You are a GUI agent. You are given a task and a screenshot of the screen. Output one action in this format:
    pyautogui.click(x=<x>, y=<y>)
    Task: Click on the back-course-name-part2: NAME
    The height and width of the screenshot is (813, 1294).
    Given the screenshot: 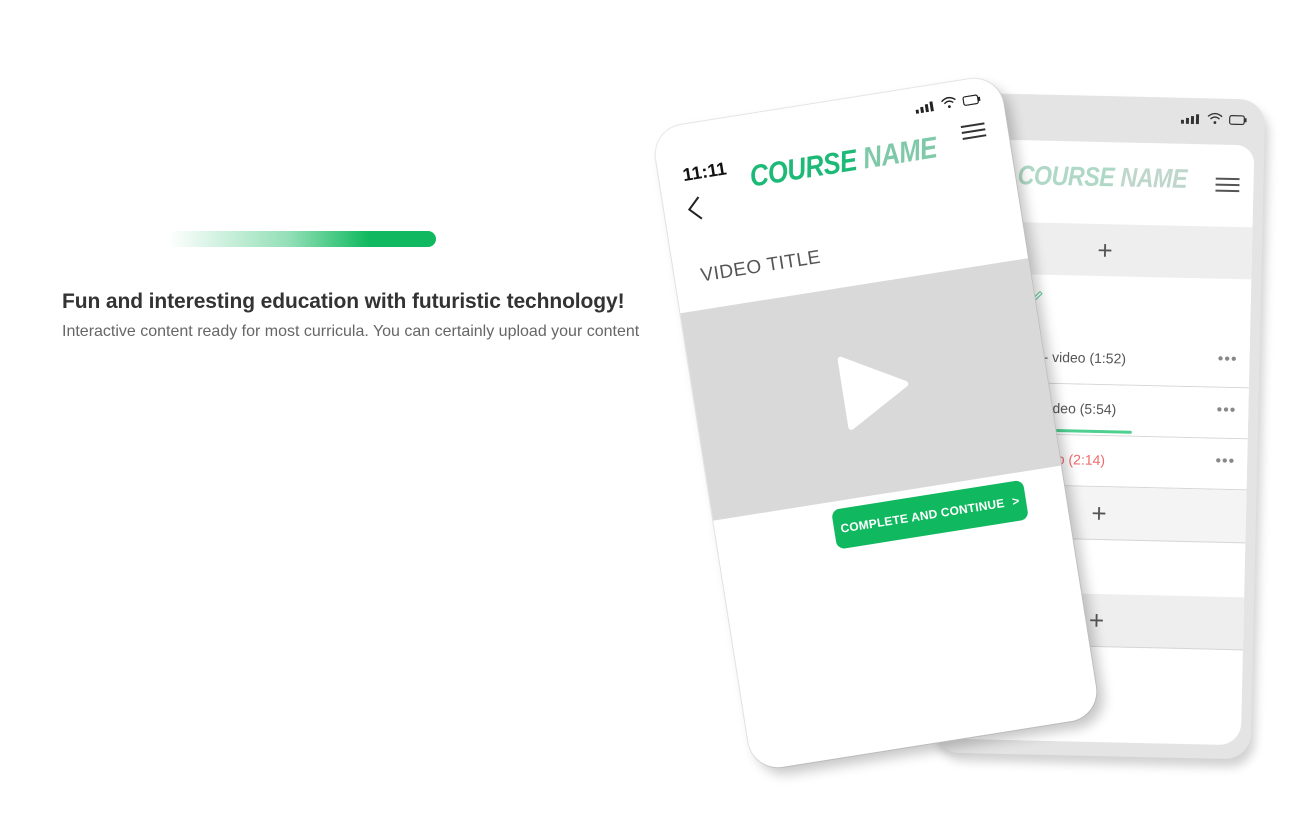 What is the action you would take?
    pyautogui.click(x=1154, y=178)
    